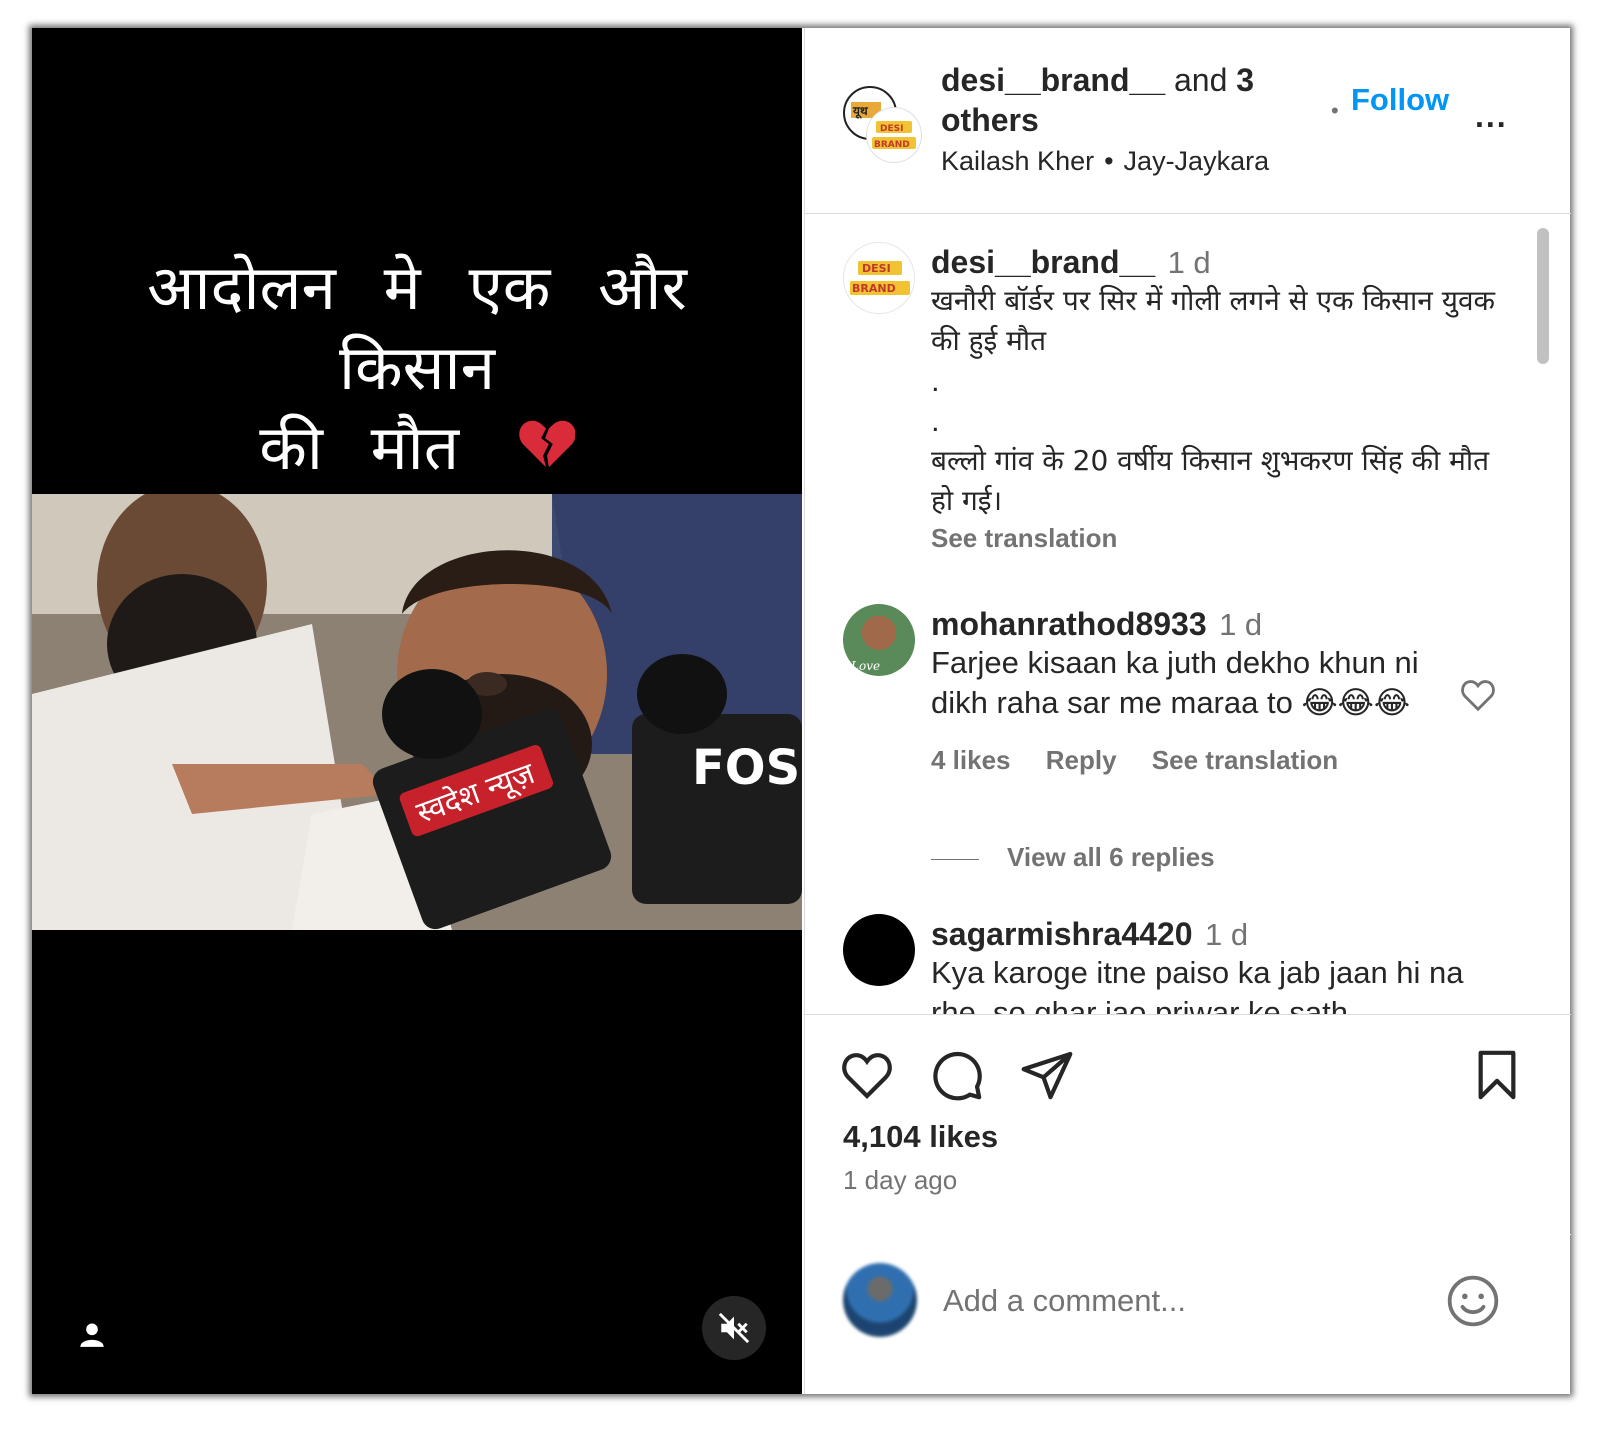  I want to click on bookmark-icon, so click(1497, 1075).